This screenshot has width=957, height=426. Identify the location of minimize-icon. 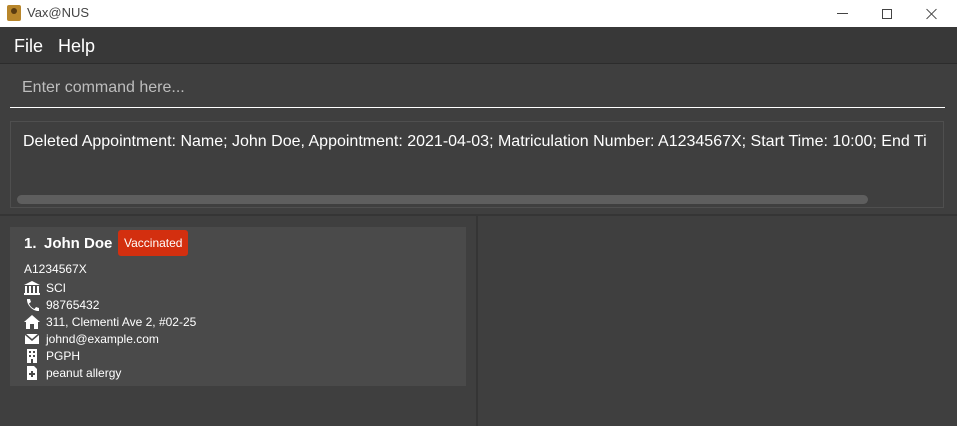
(842, 13).